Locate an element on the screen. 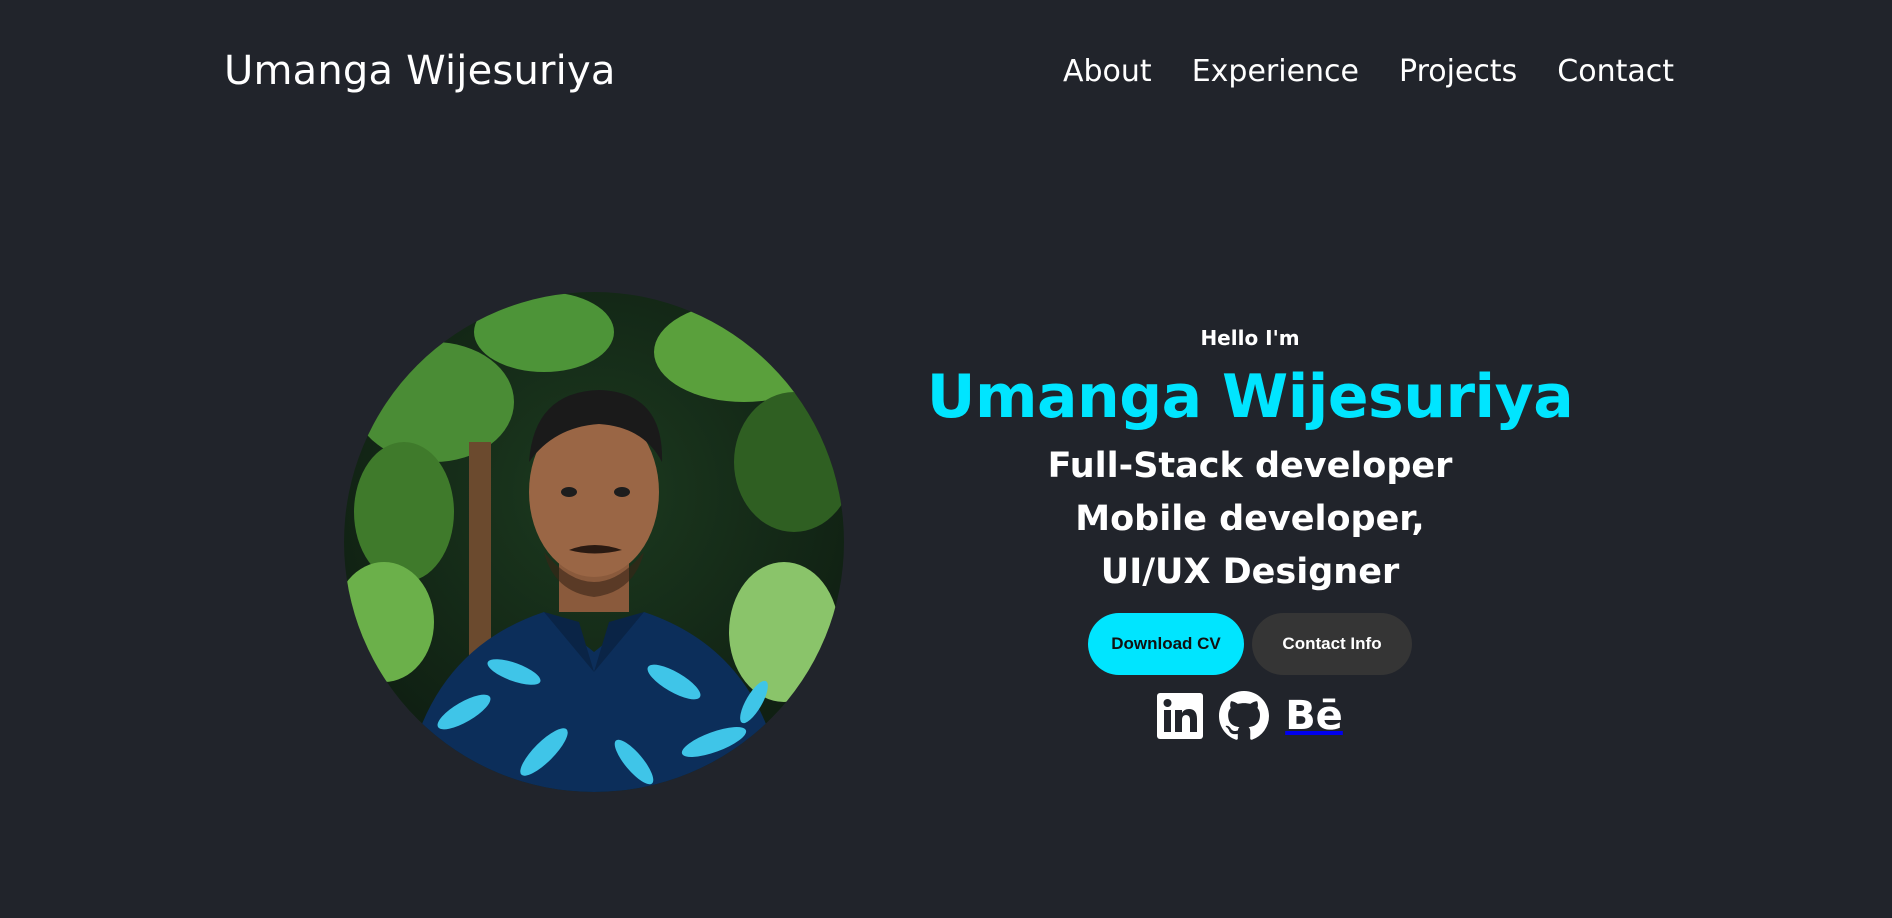 The image size is (1892, 918). nav-item-projects: Projects is located at coordinates (1458, 71).